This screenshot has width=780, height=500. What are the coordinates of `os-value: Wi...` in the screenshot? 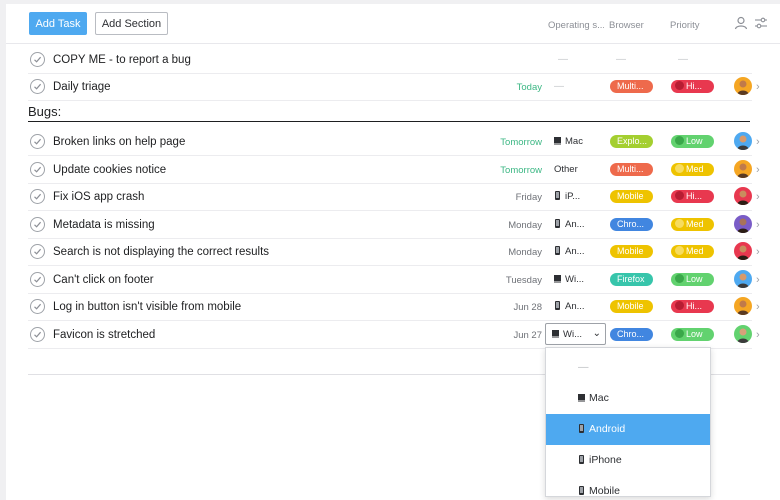 It's located at (579, 279).